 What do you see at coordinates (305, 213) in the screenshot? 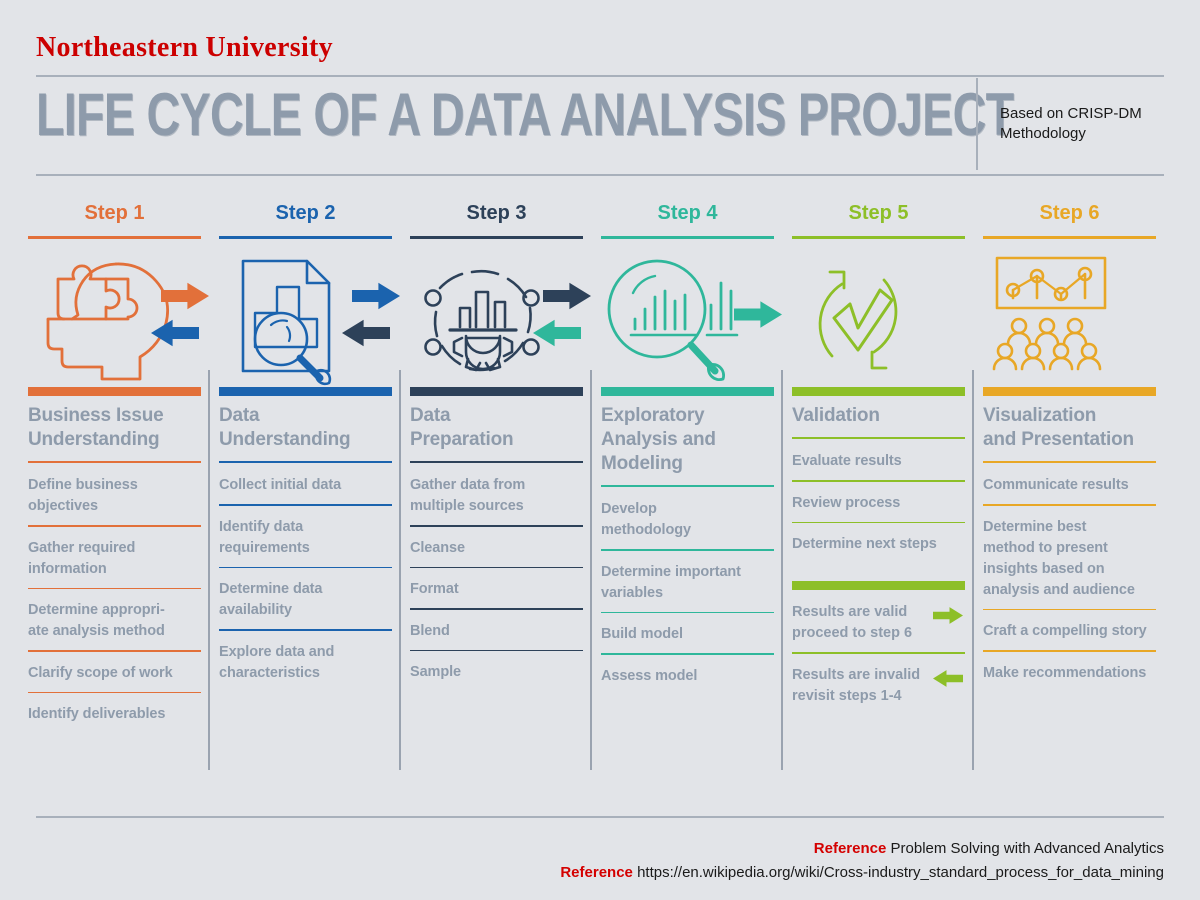
I see `step-label-2: Step 2` at bounding box center [305, 213].